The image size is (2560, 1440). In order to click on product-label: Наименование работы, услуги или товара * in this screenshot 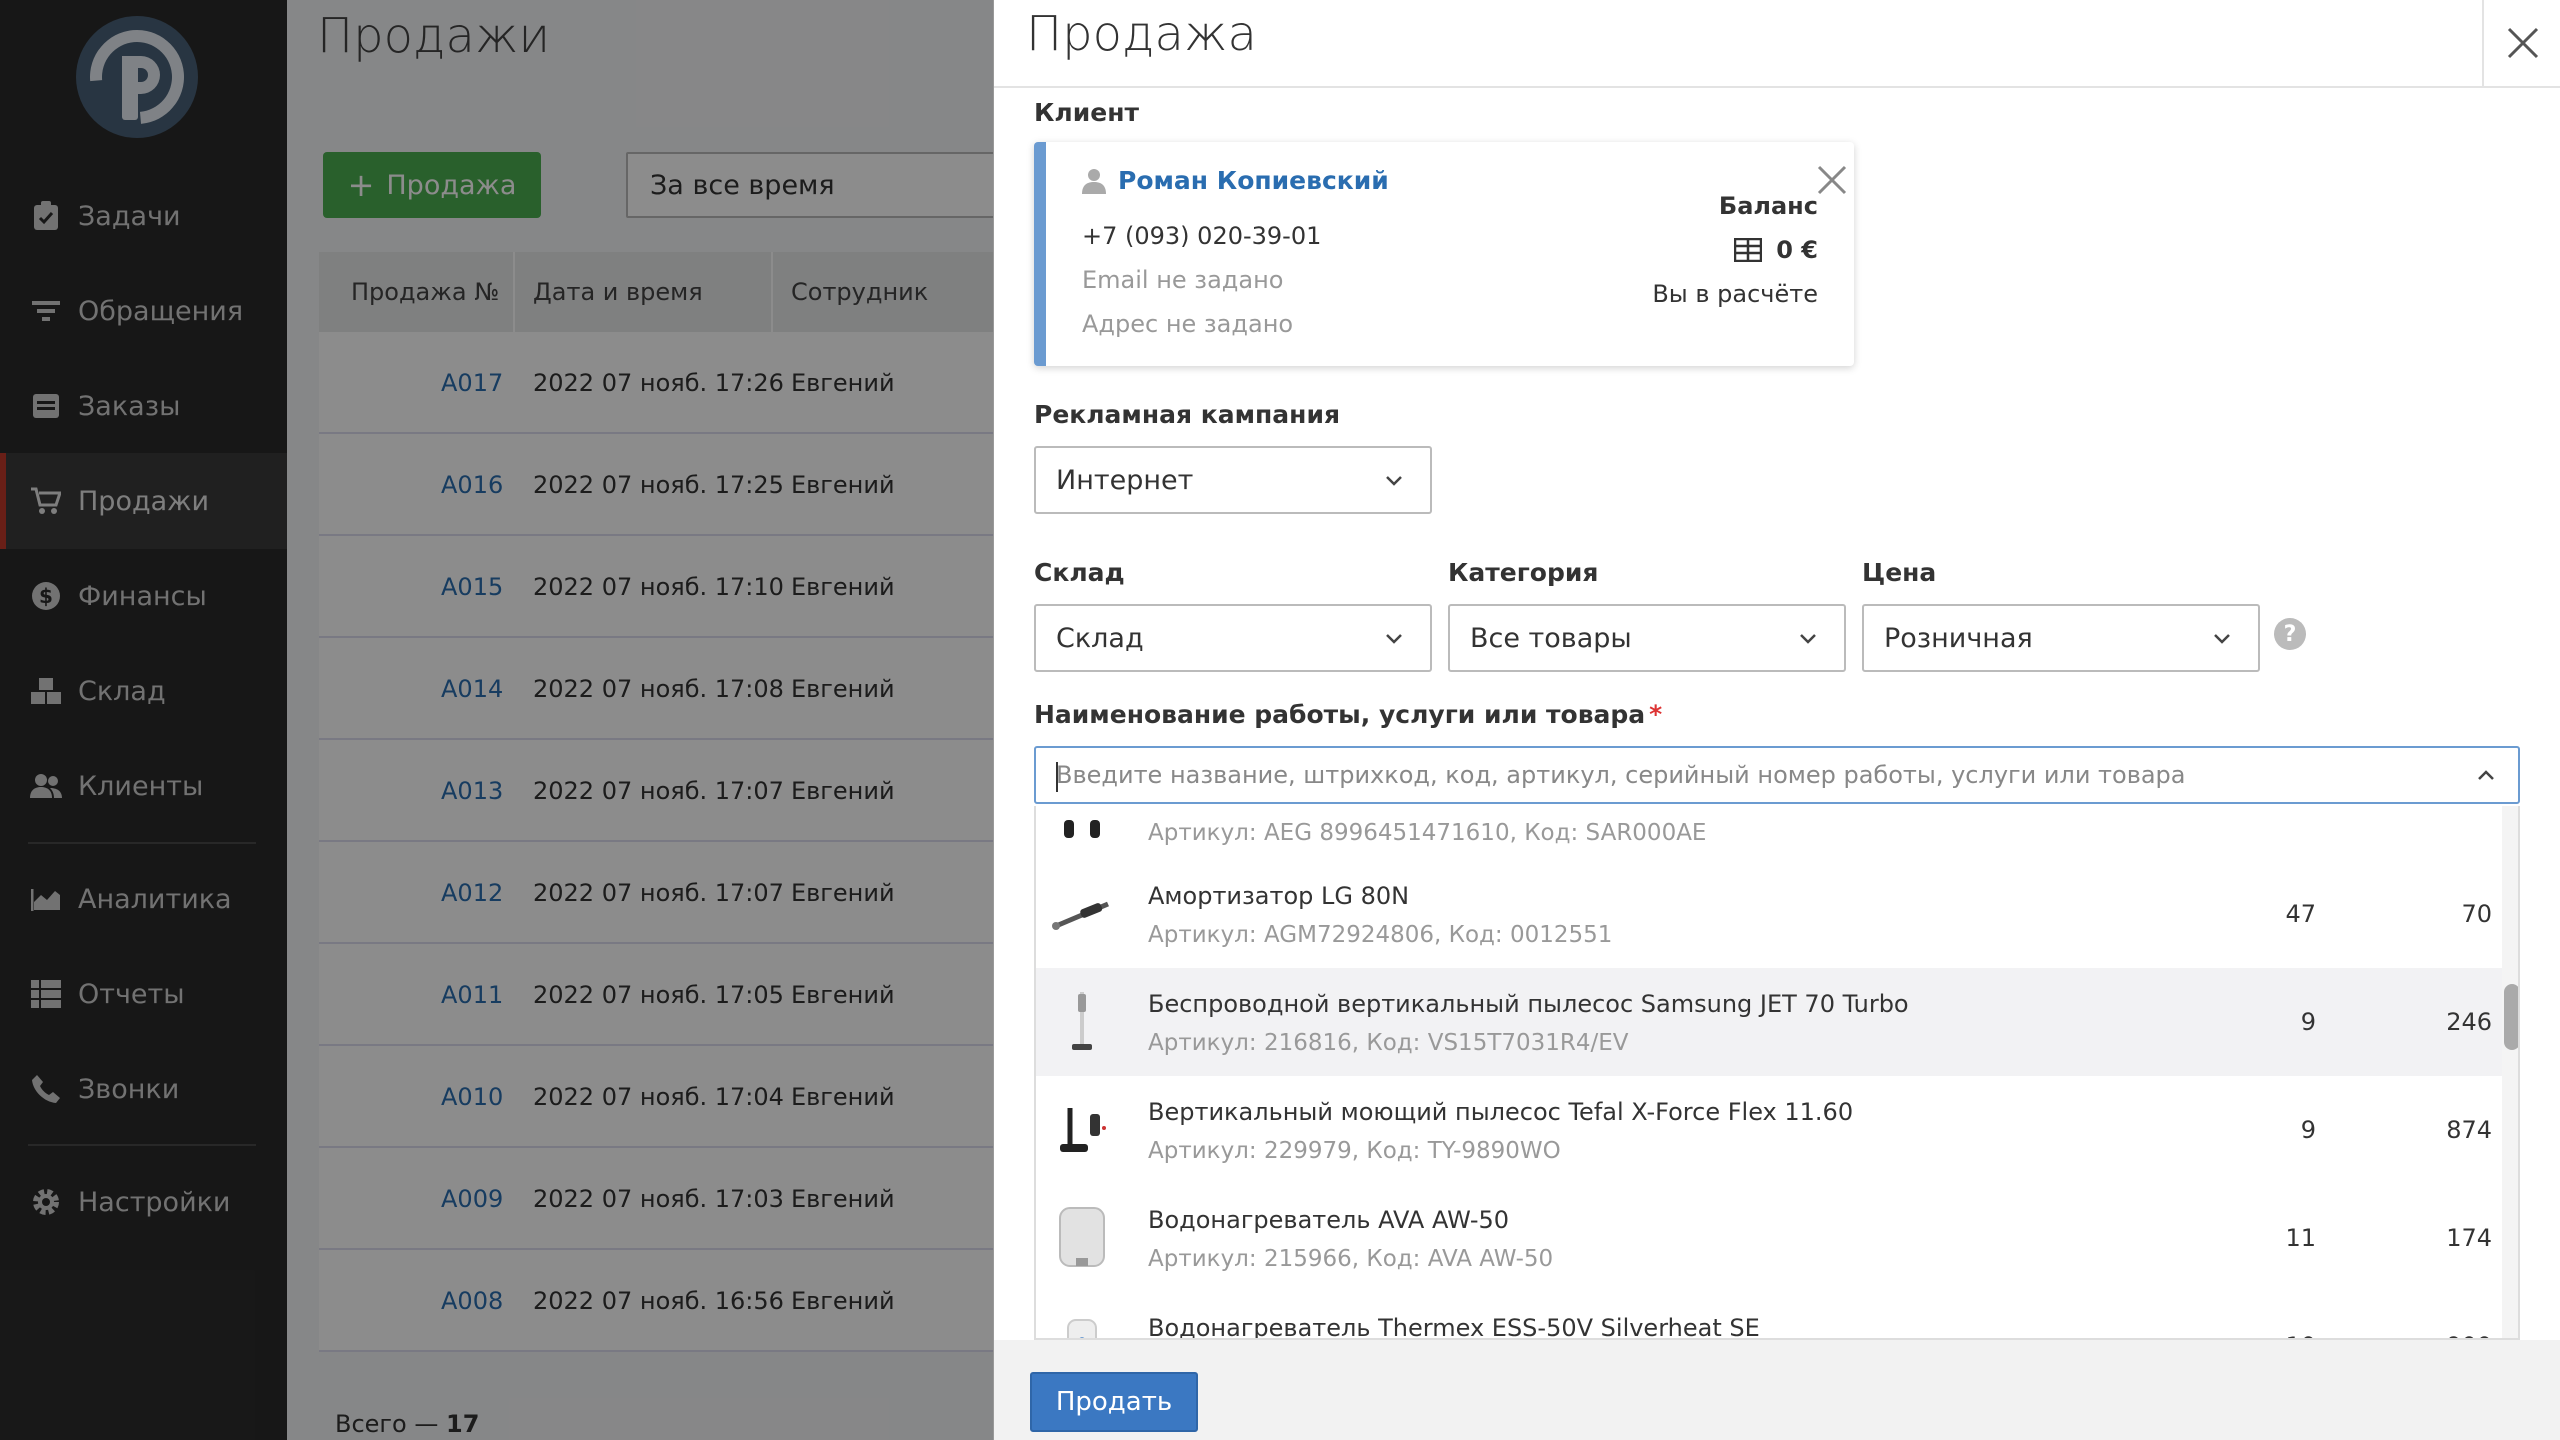, I will do `click(1348, 714)`.